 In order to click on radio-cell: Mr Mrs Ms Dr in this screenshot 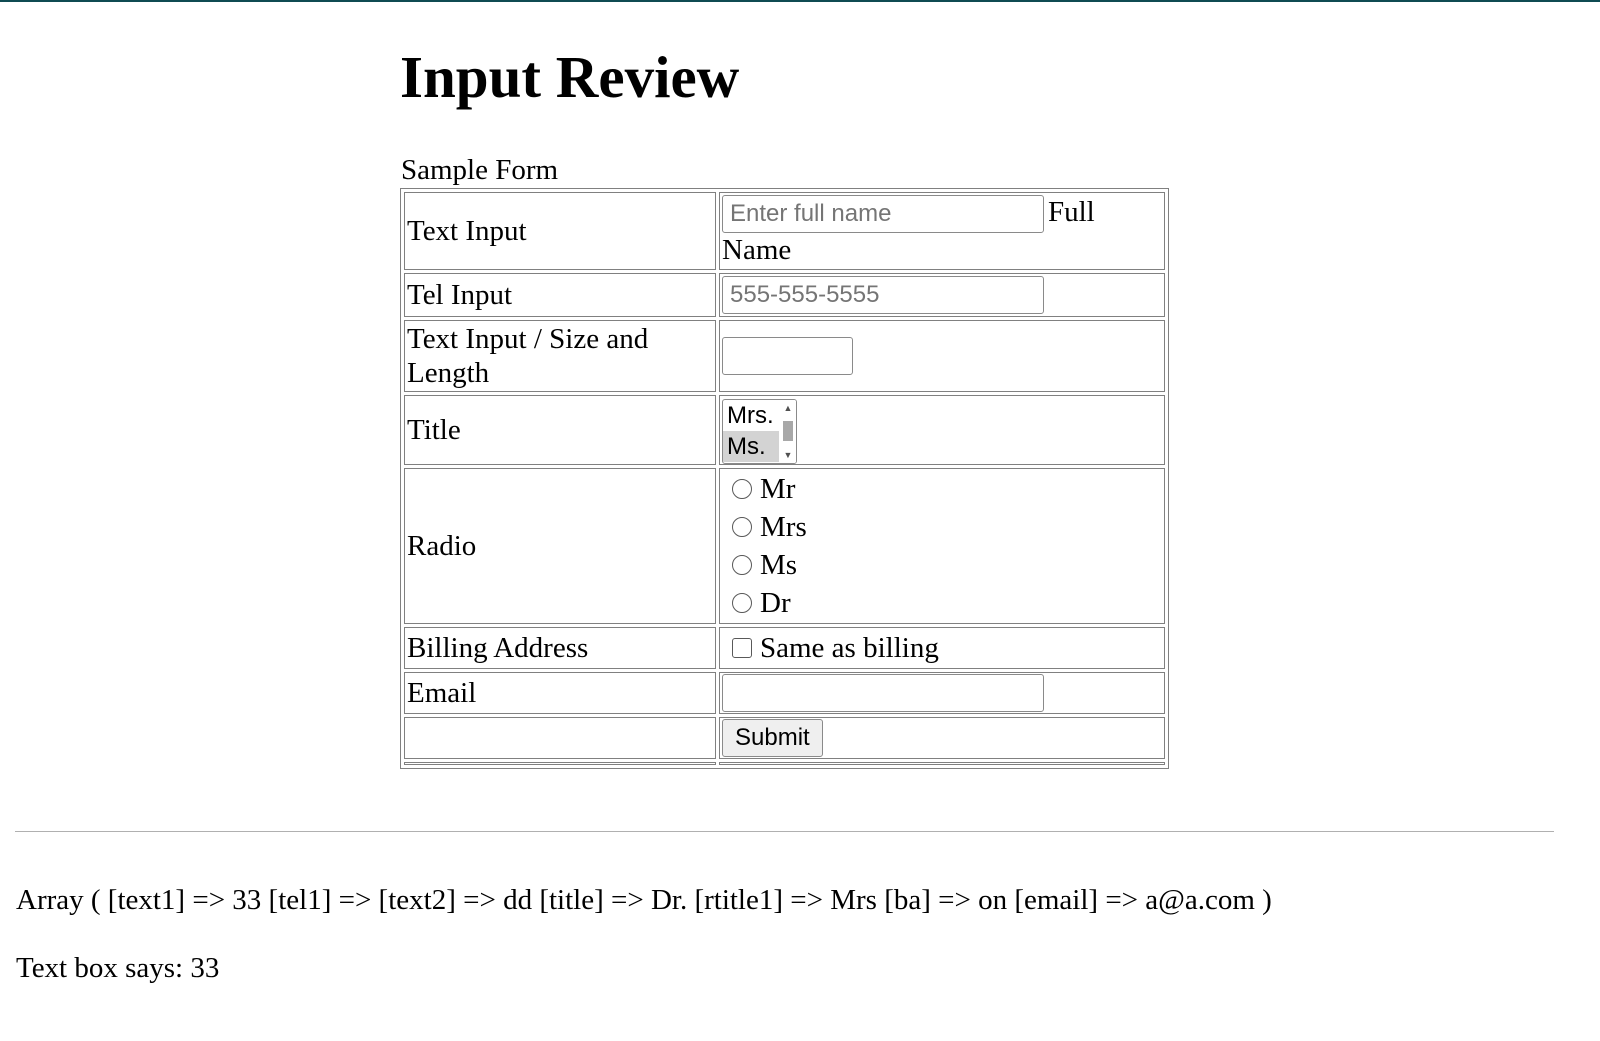, I will do `click(942, 546)`.